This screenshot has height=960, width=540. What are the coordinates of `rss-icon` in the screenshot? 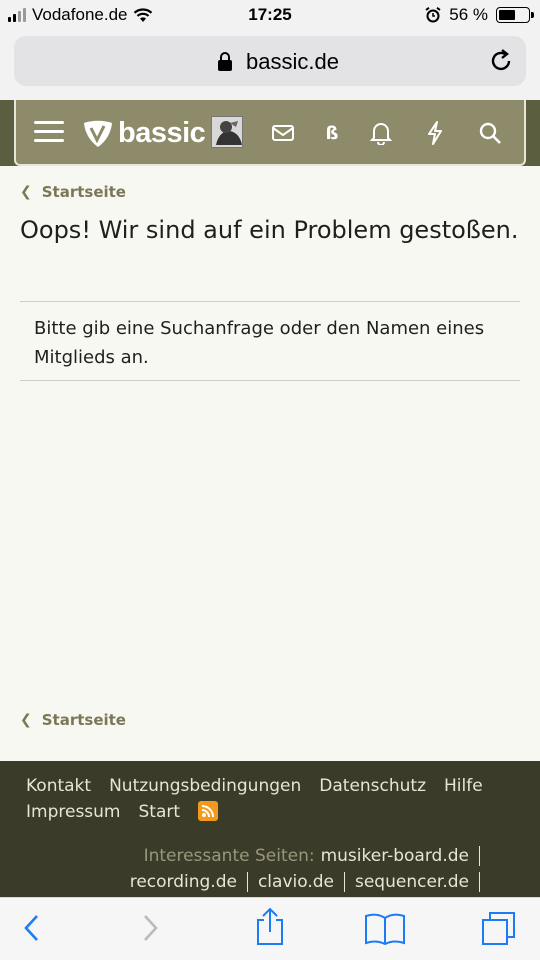 It's located at (208, 811).